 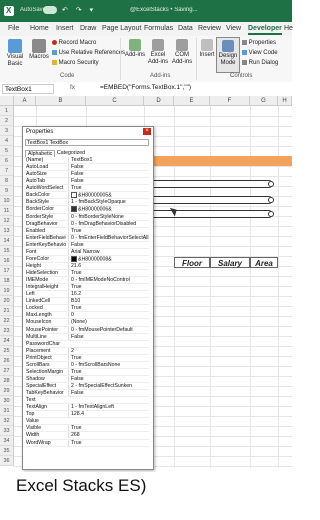 What do you see at coordinates (79, 10) in the screenshot?
I see `quick-access-icons: ↶ ↷ ▾` at bounding box center [79, 10].